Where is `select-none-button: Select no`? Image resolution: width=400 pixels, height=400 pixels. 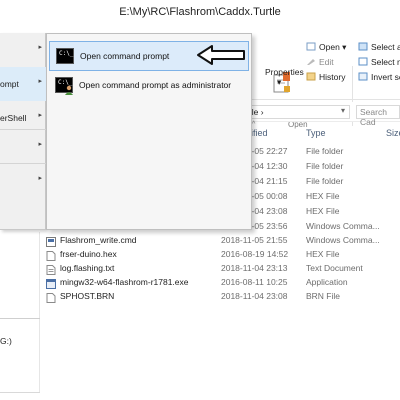
select-none-button: Select no is located at coordinates (379, 62).